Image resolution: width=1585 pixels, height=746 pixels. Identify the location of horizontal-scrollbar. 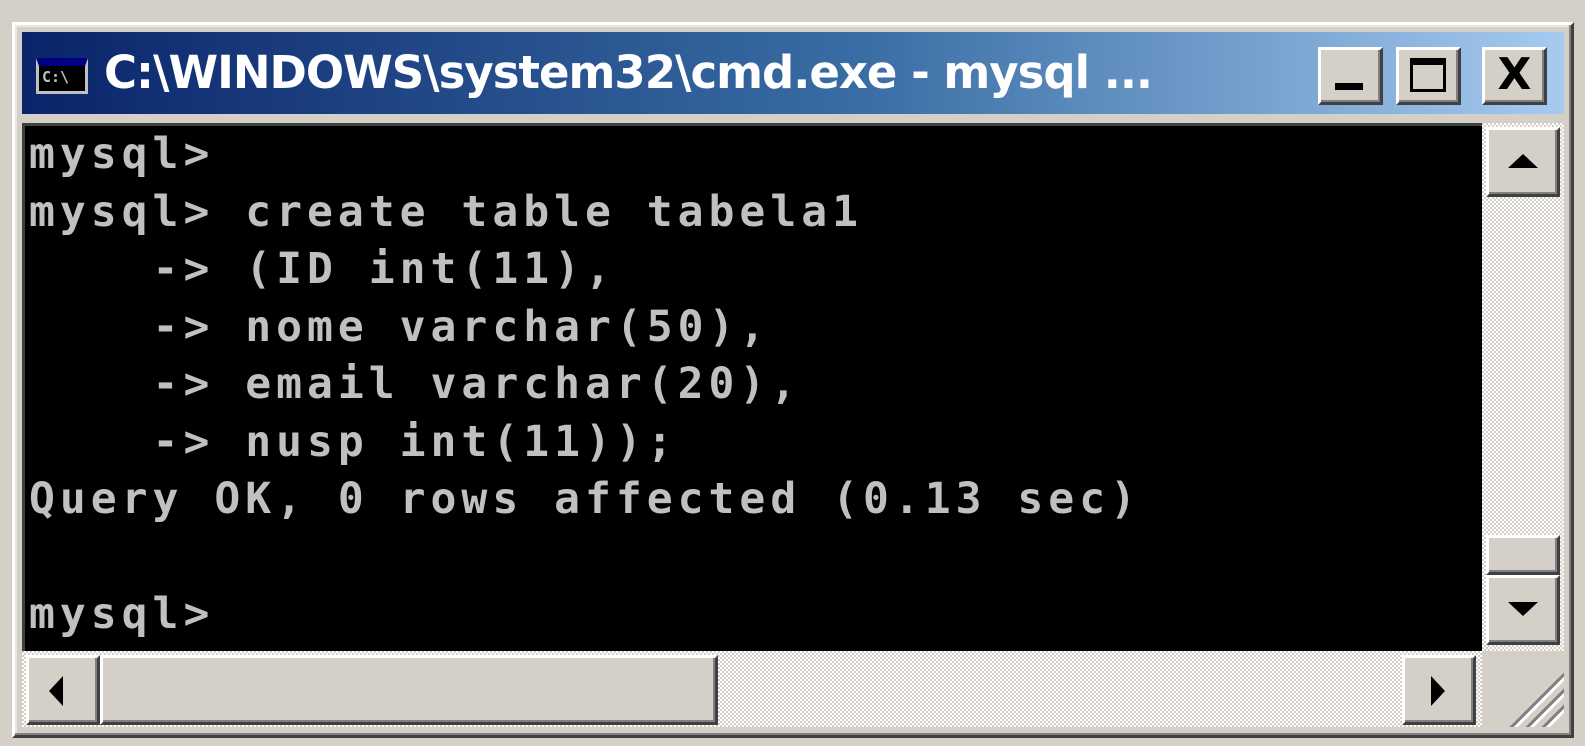
(752, 689).